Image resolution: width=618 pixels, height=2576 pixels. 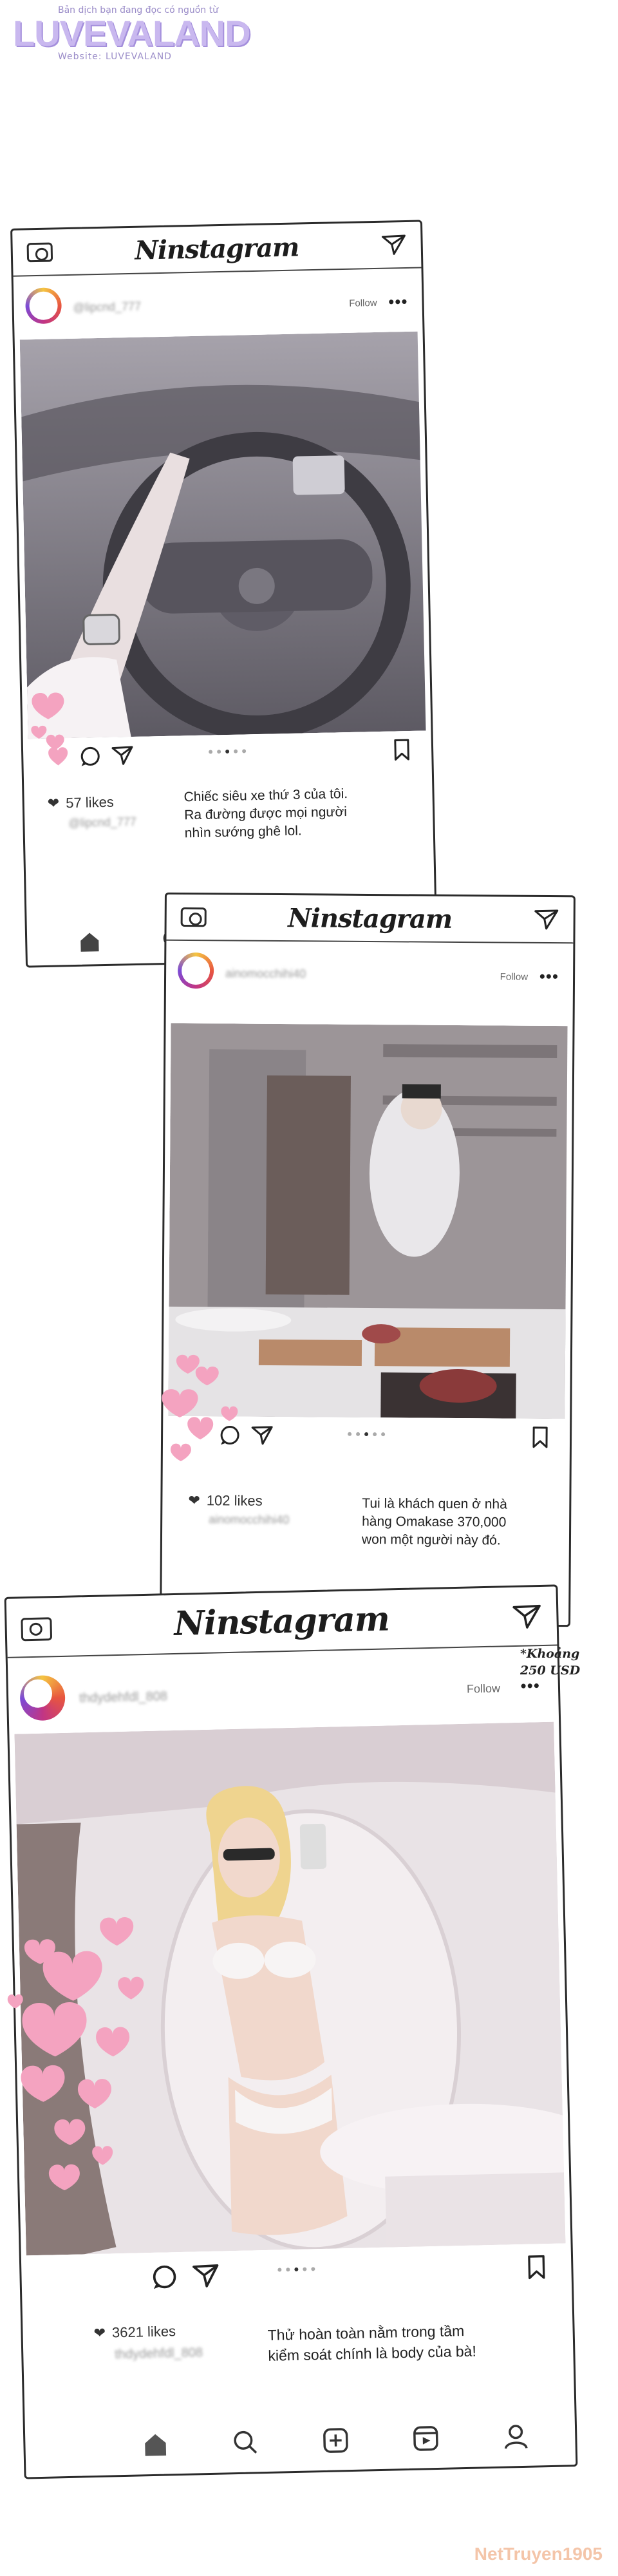 What do you see at coordinates (538, 2554) in the screenshot?
I see `footer-watermark: NetTruyen1905` at bounding box center [538, 2554].